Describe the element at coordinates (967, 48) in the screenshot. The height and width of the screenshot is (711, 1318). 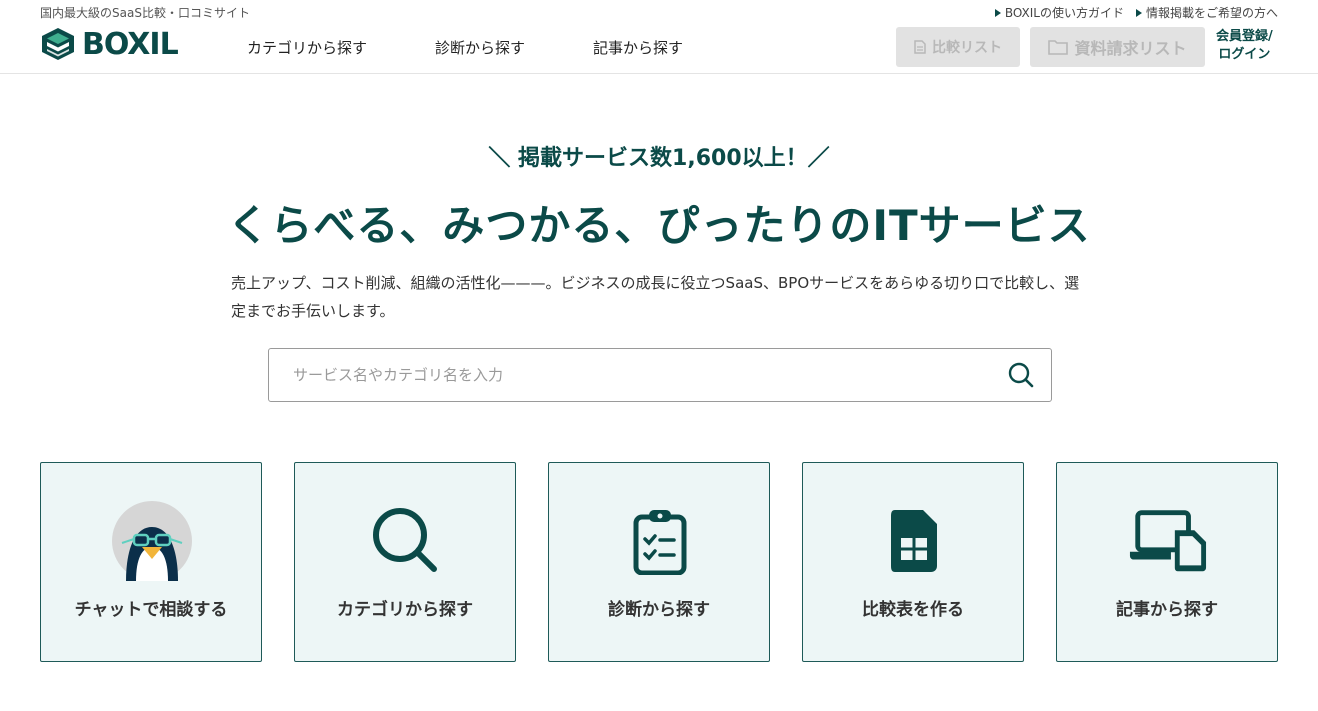
I see `compare-list-label: 比較リスト` at that location.